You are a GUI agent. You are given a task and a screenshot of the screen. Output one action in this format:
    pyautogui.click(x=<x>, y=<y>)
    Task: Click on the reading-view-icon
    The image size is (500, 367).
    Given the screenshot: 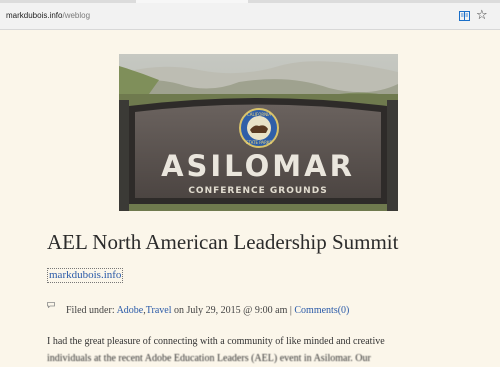 What is the action you would take?
    pyautogui.click(x=464, y=16)
    